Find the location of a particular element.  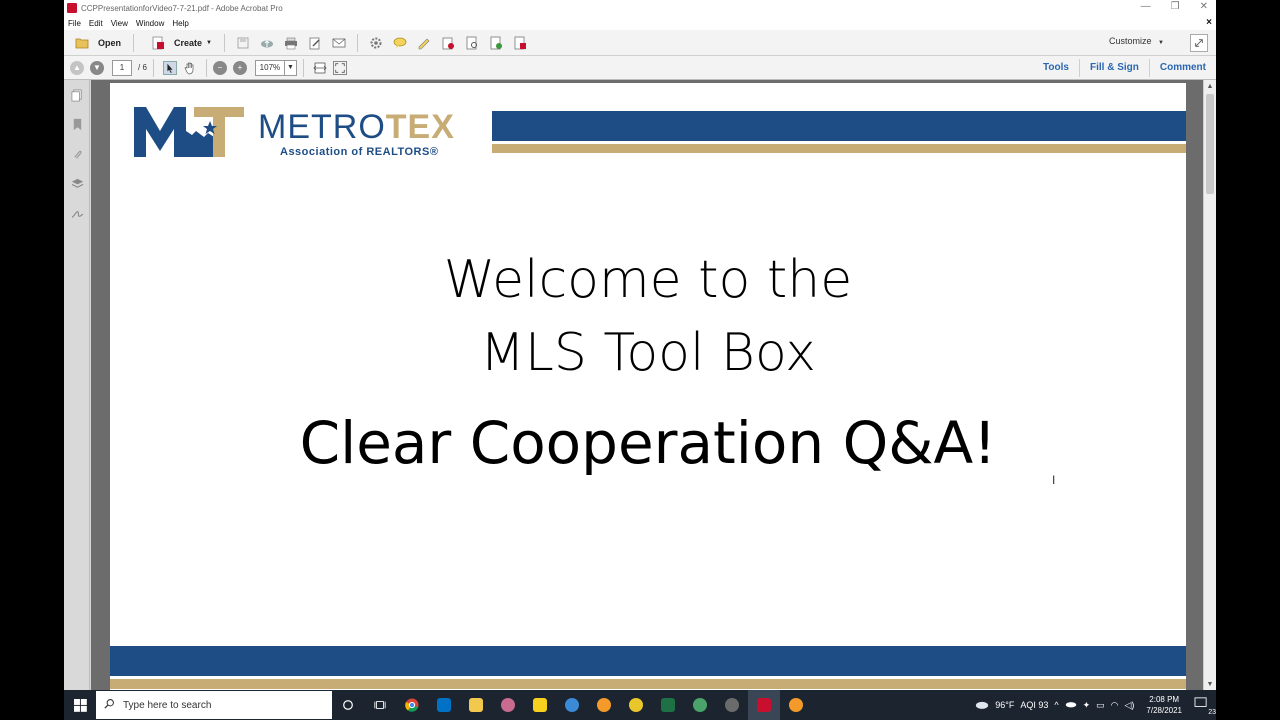

yellow-app-icon is located at coordinates (636, 705).